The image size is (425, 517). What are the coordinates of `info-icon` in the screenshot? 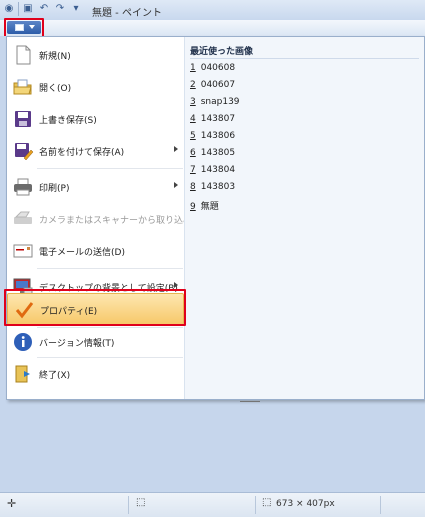 It's located at (23, 342).